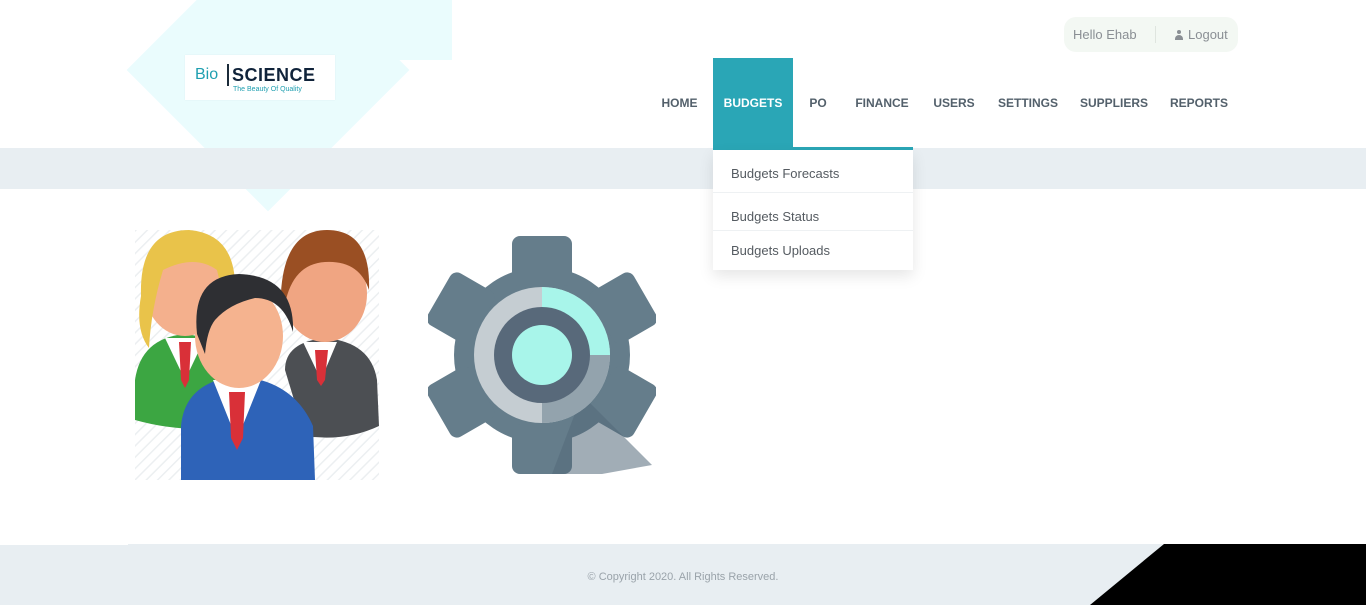 Image resolution: width=1366 pixels, height=605 pixels. I want to click on dropdown-item-budgets-status: Budgets Status, so click(813, 212).